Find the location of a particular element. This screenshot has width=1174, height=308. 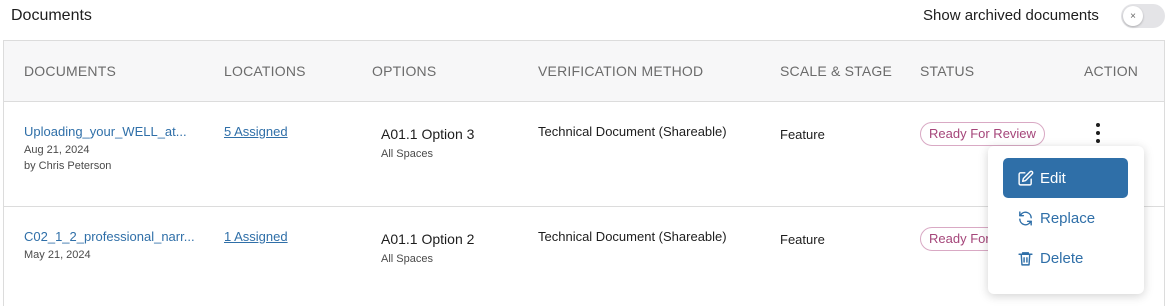

toggle-knob: × is located at coordinates (1133, 16).